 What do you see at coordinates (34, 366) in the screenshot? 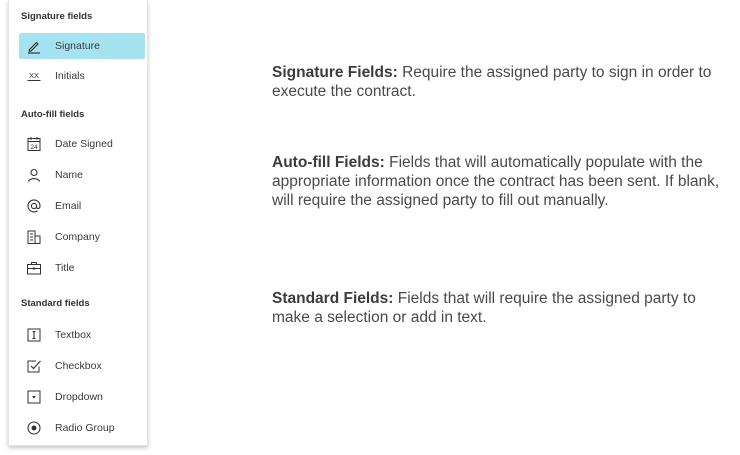
I see `checkbox-icon` at bounding box center [34, 366].